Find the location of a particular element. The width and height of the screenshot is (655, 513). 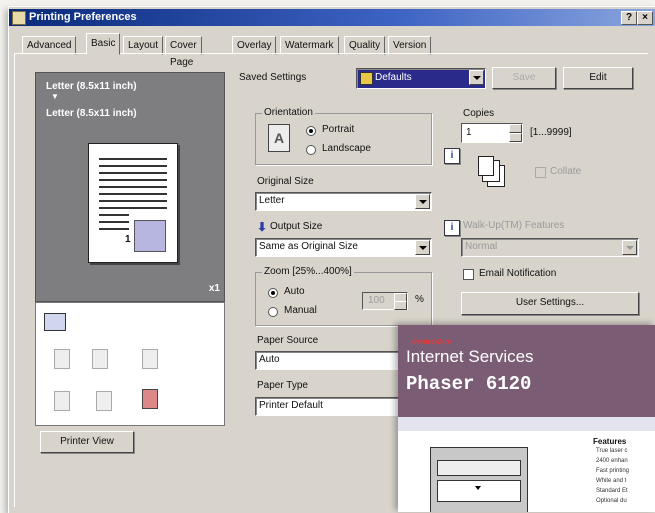

preview-page-number: 1 is located at coordinates (128, 239).